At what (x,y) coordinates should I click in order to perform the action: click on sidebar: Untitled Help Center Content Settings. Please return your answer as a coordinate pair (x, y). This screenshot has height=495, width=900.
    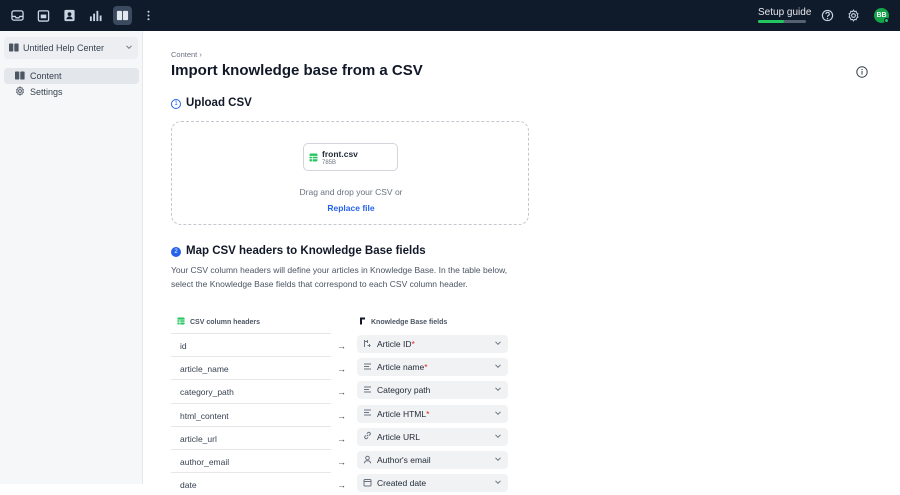
    Looking at the image, I should click on (71, 257).